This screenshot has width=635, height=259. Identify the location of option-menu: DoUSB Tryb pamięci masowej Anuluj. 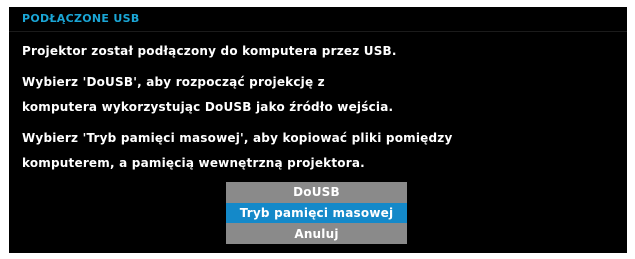
(316, 213).